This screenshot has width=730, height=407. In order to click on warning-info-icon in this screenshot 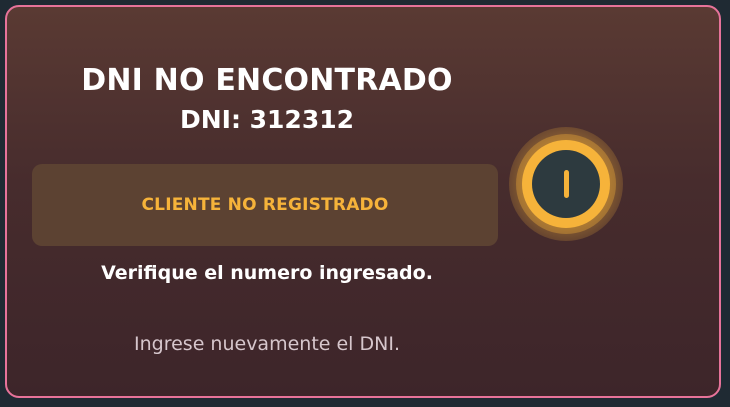, I will do `click(566, 184)`.